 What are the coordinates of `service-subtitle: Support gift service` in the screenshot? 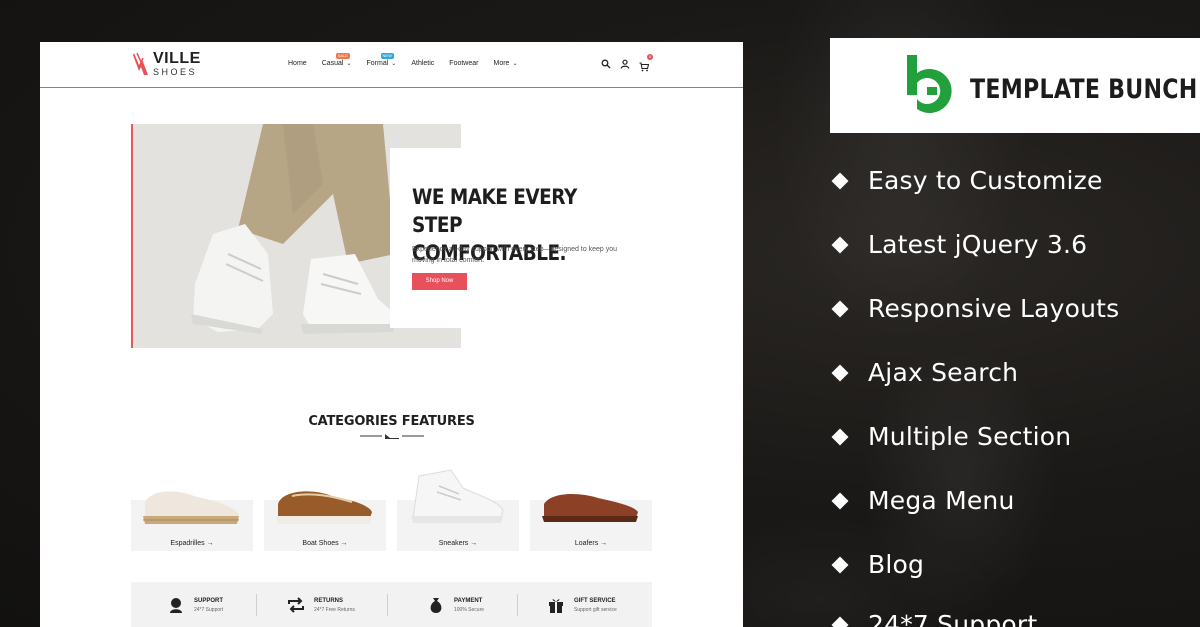 It's located at (595, 609).